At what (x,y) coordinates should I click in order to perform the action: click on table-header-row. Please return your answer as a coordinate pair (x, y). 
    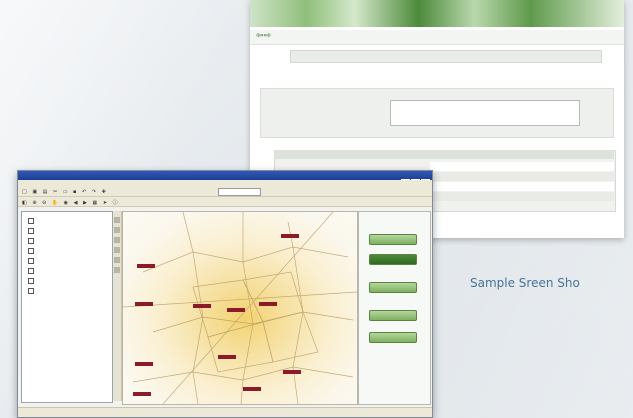
    Looking at the image, I should click on (444, 154).